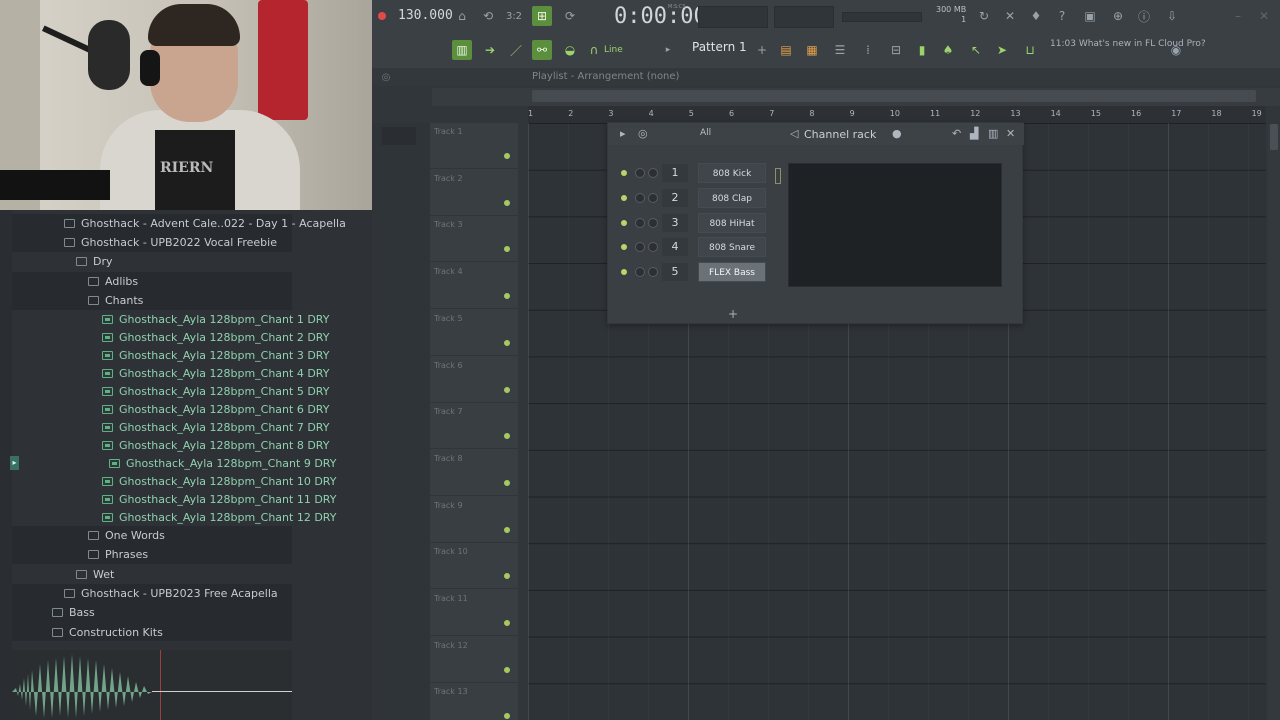  I want to click on channel-row: 1 808 Kick, so click(816, 173).